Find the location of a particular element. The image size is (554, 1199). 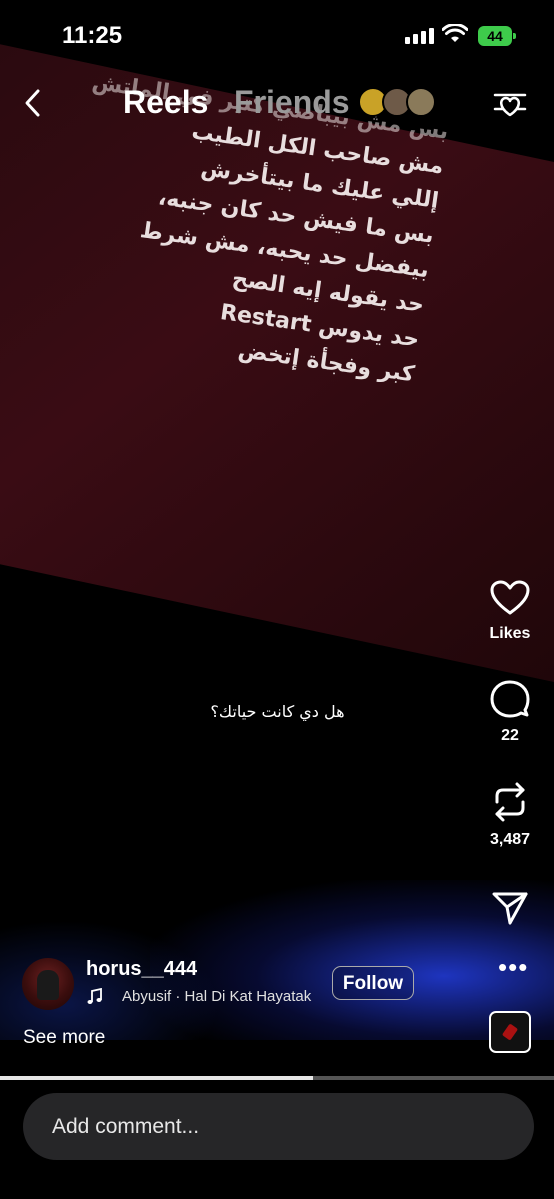

tab-reels: Reels is located at coordinates (165, 102).